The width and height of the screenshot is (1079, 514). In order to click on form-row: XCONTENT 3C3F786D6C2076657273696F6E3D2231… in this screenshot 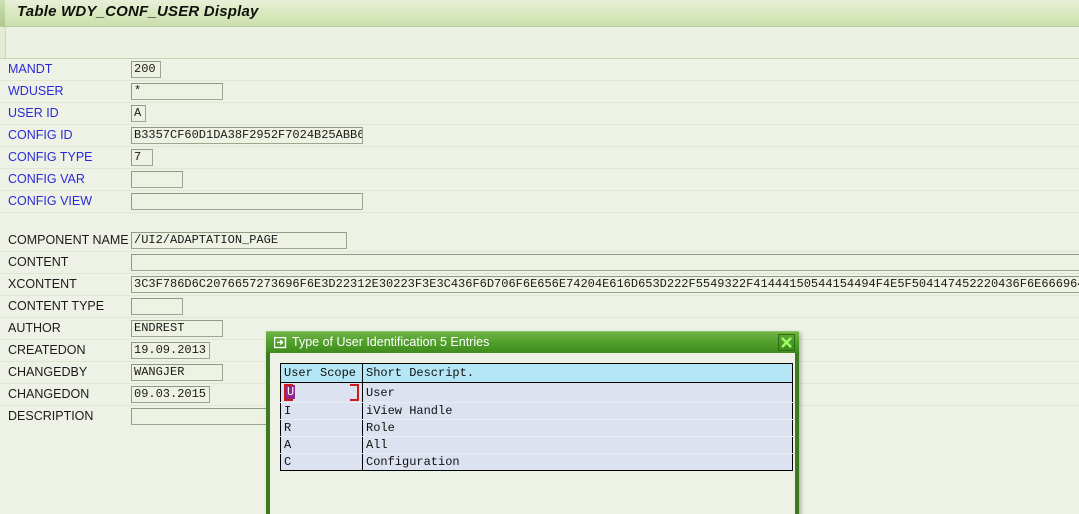, I will do `click(539, 285)`.